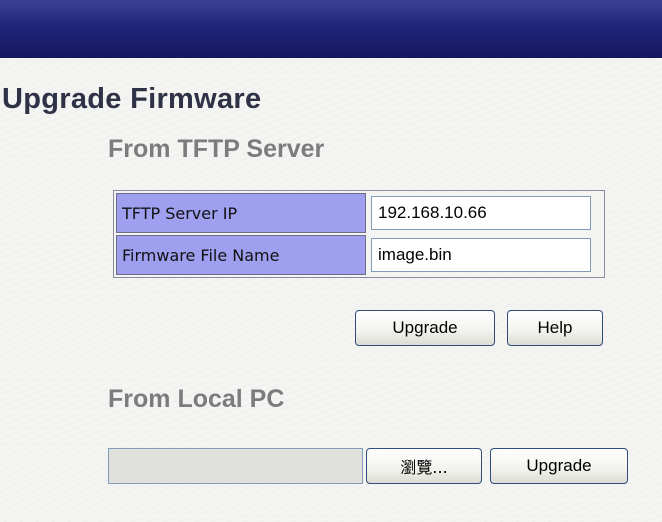 The image size is (662, 522). Describe the element at coordinates (241, 255) in the screenshot. I see `firmware-file-name-label: Firmware File Name` at that location.